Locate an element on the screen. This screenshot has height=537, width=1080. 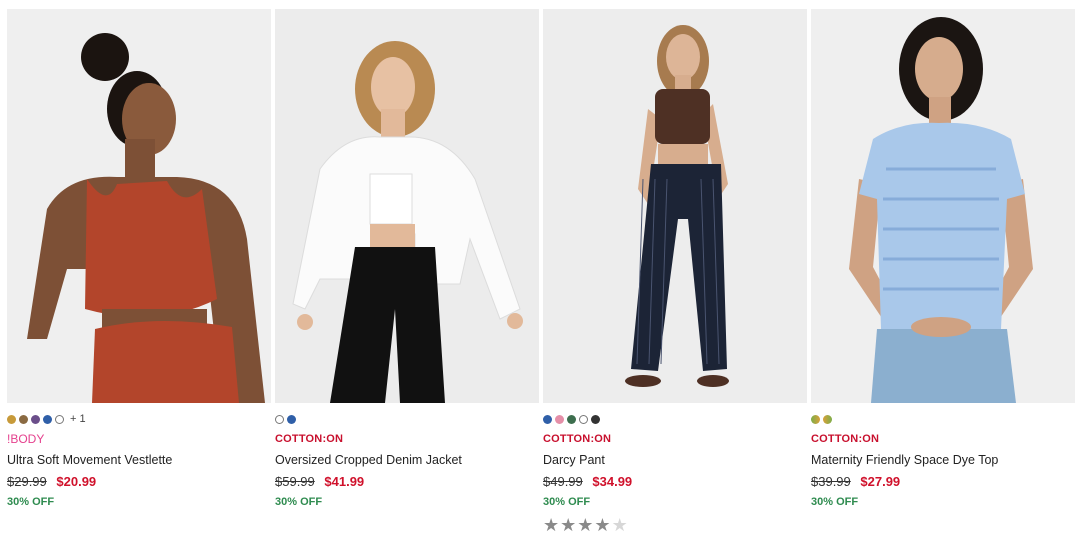
star-rating: ★ ★ ★ ★ ★ is located at coordinates (675, 525).